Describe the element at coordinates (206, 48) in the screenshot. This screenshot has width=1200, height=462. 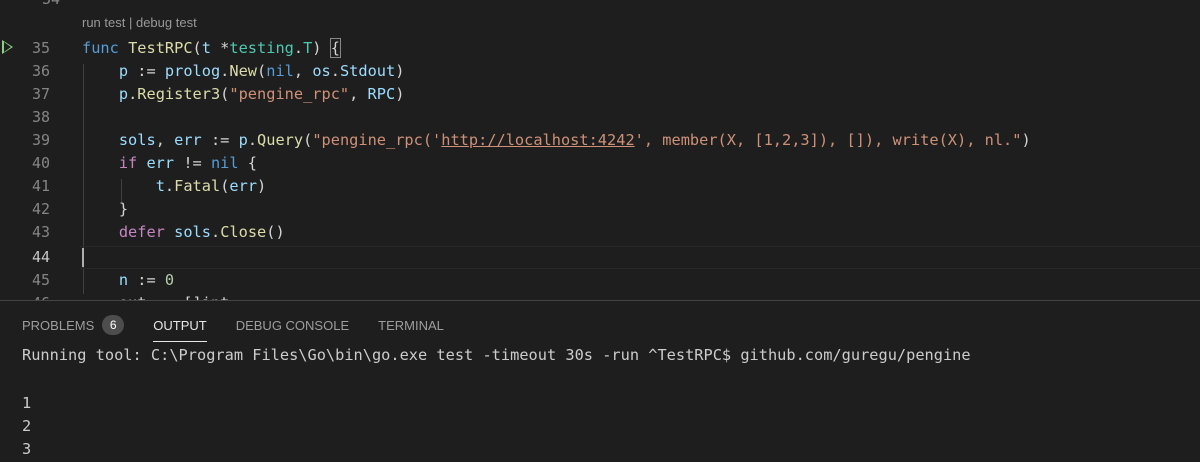
I see `param: t` at that location.